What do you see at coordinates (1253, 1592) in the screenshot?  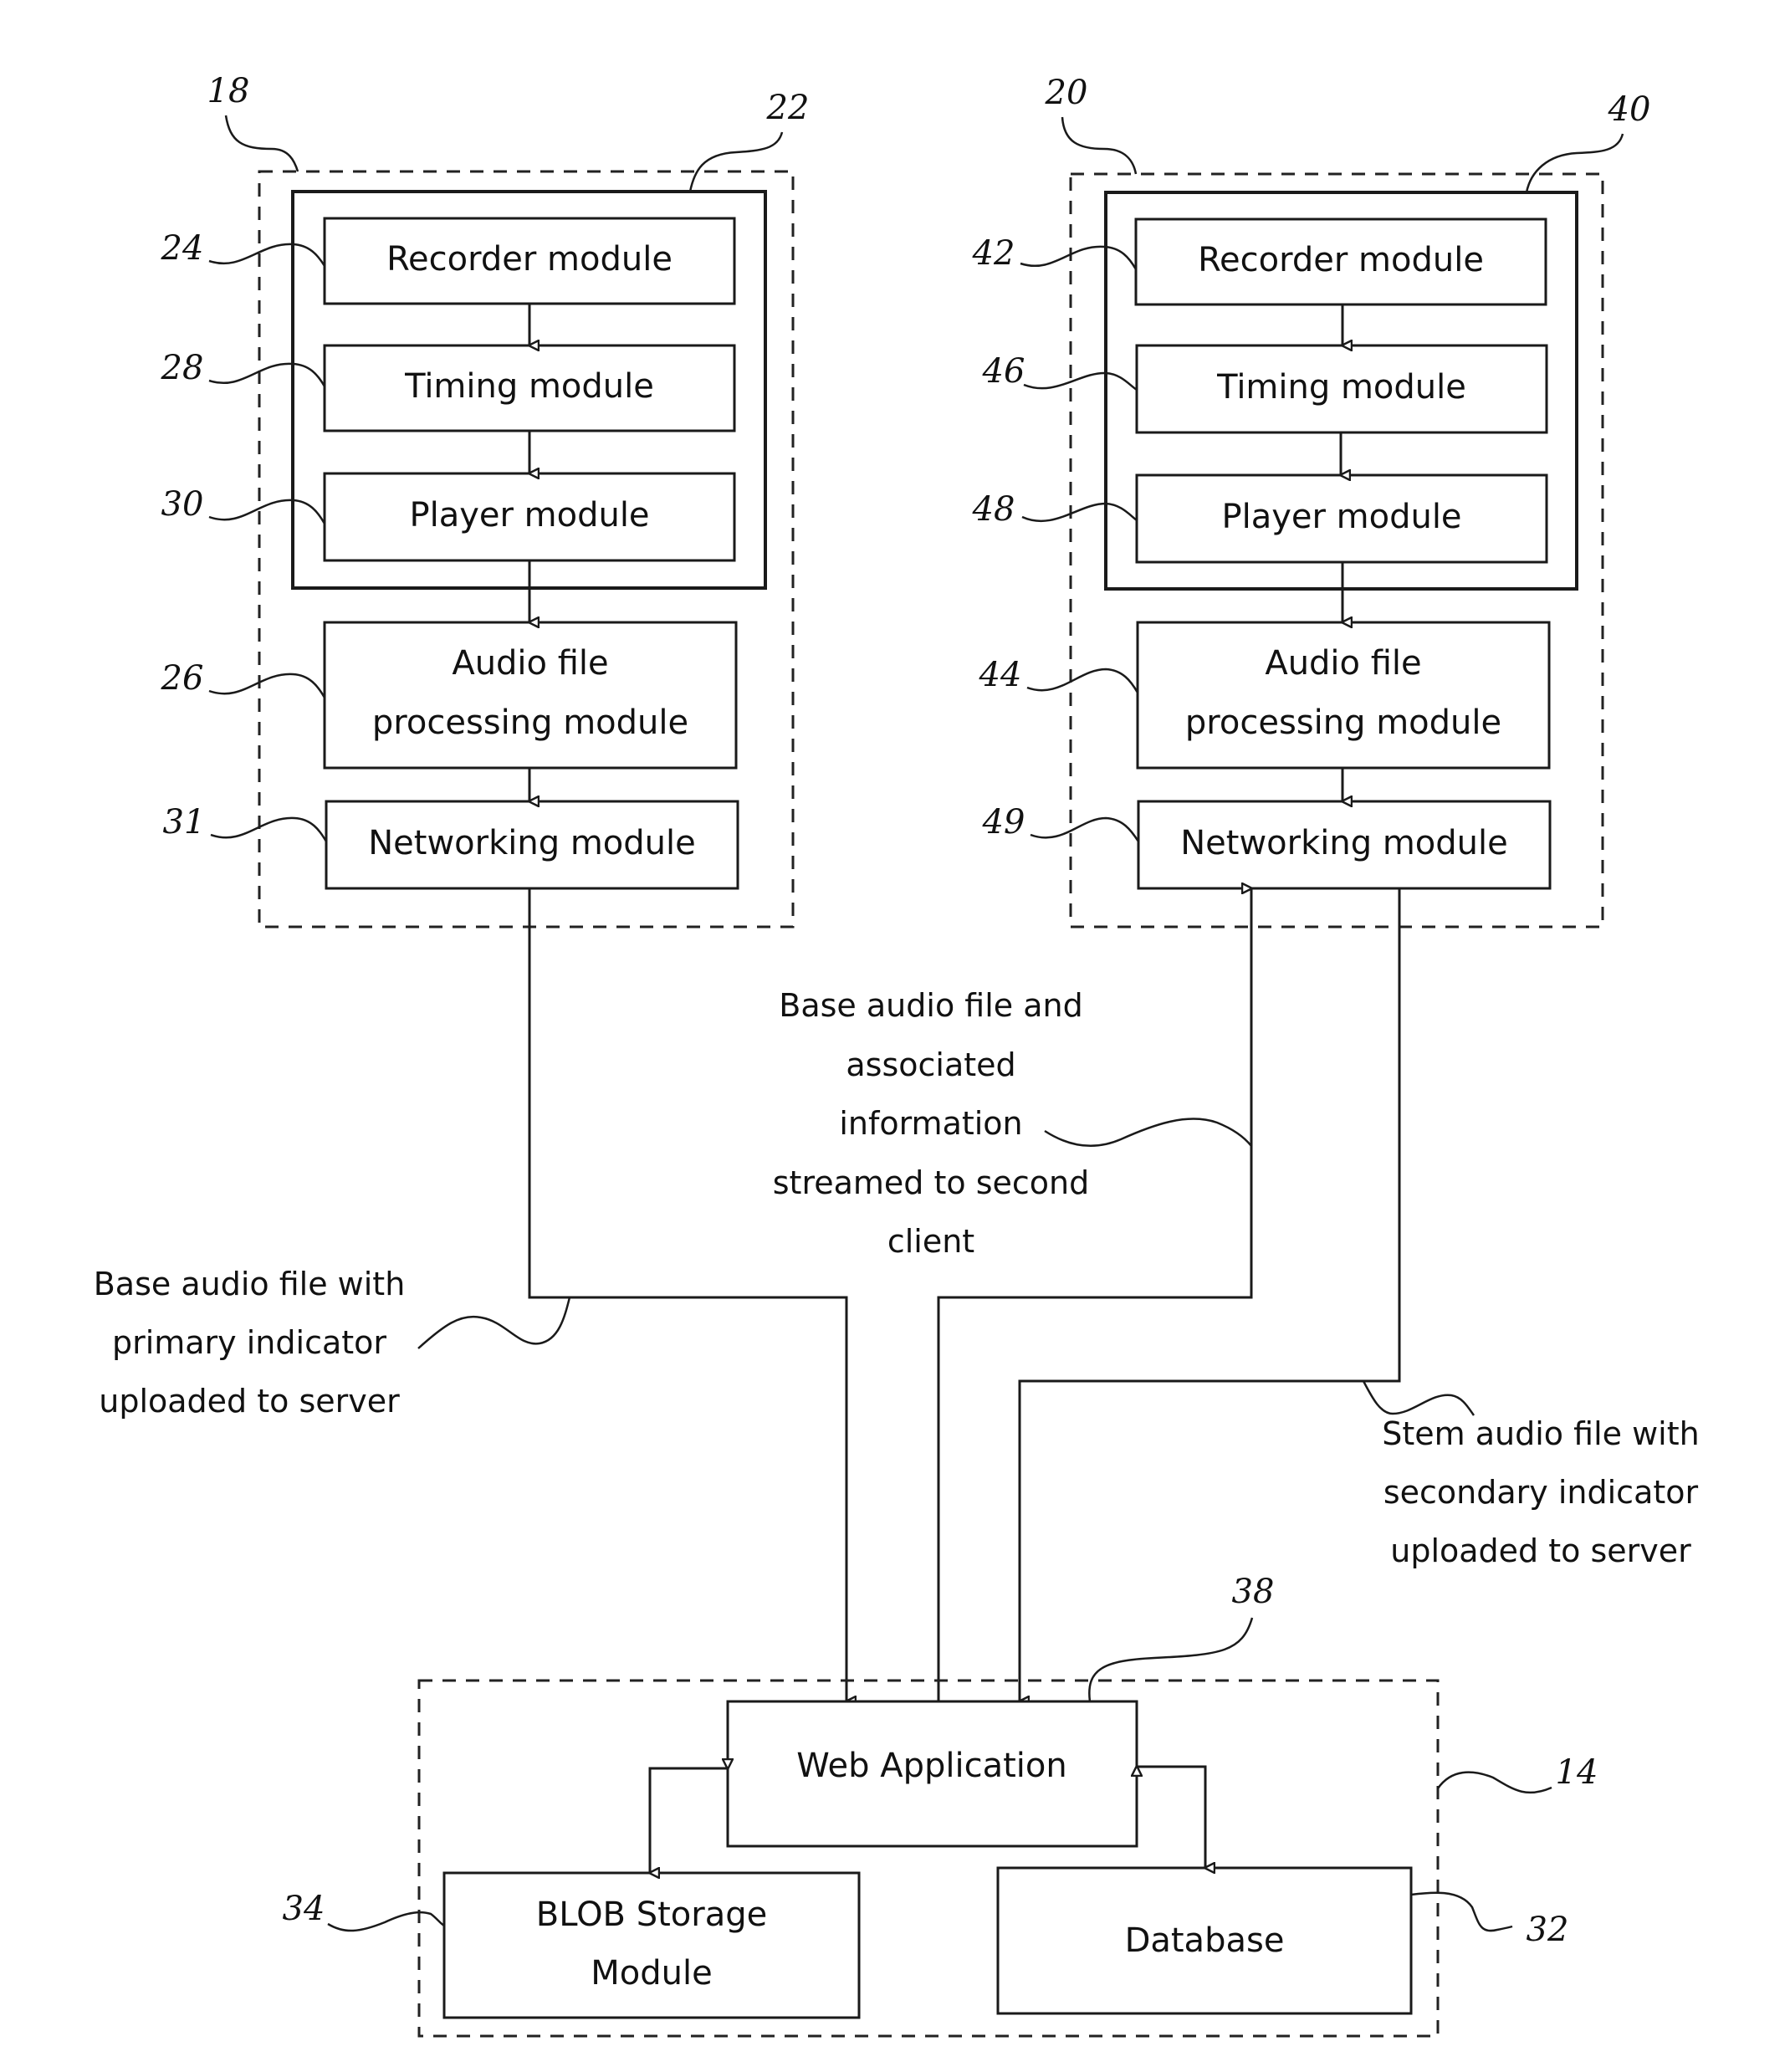 I see `ref-38: 38` at bounding box center [1253, 1592].